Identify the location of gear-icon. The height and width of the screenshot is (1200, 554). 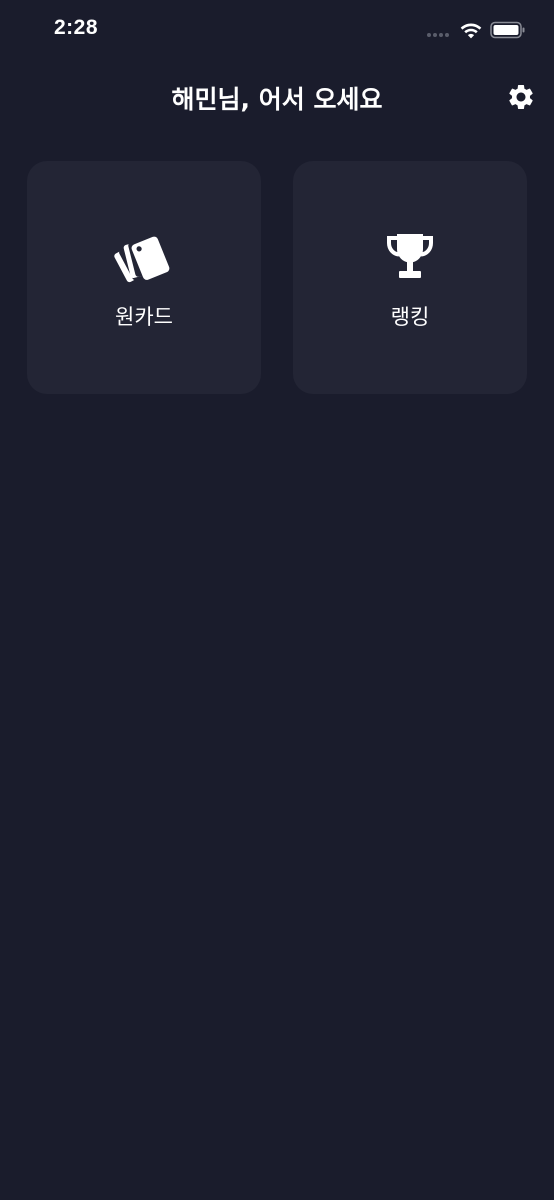
(521, 97).